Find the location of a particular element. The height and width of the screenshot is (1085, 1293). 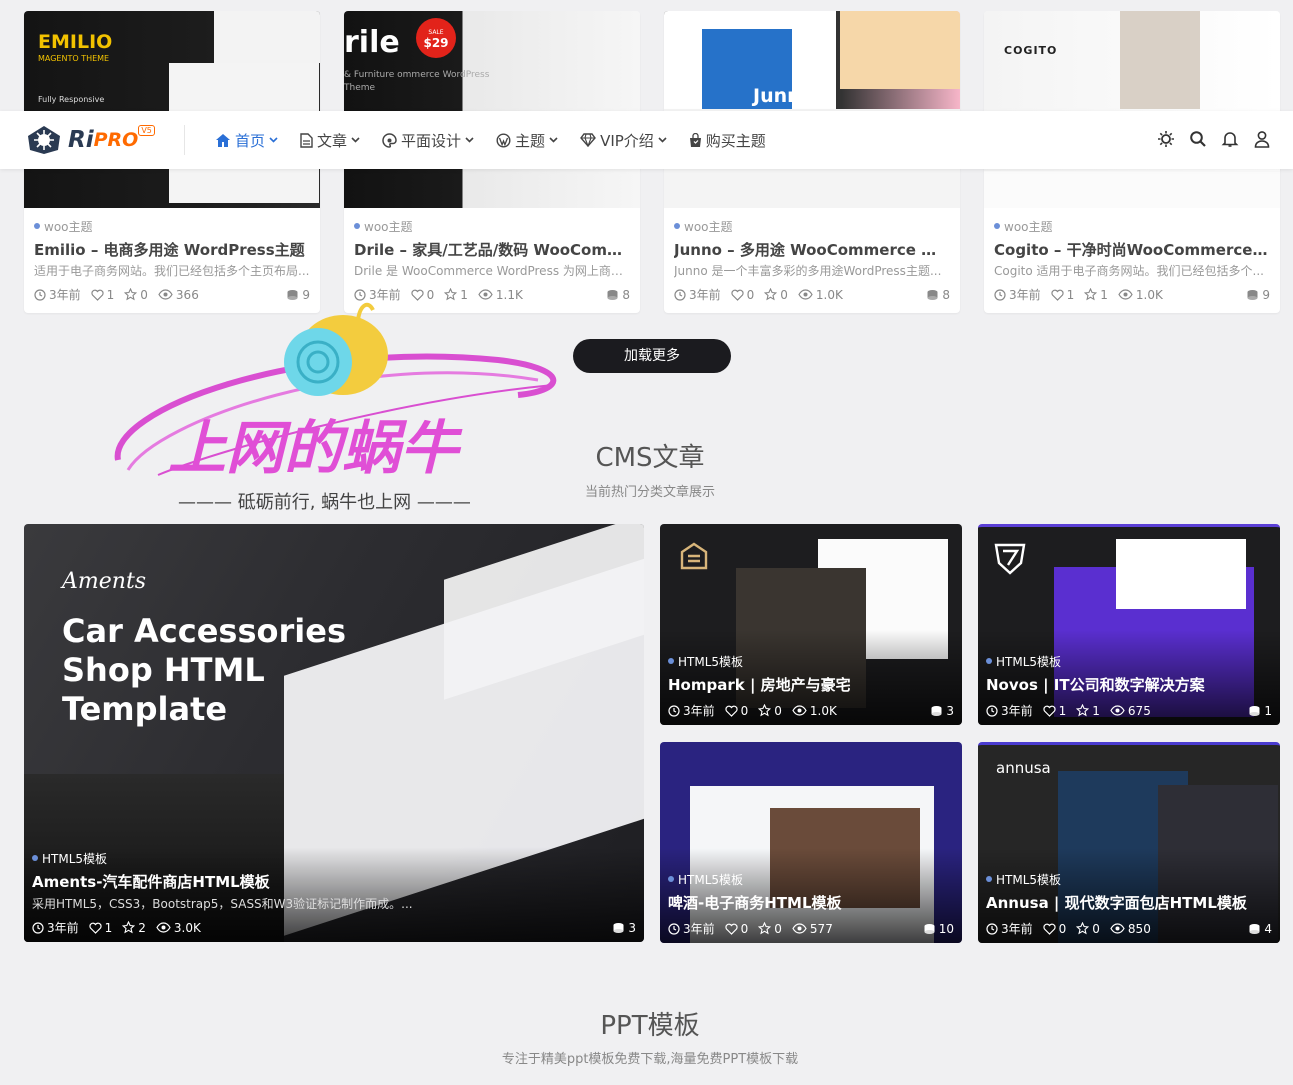

nav-graphic-design: 平面设计 is located at coordinates (428, 140).